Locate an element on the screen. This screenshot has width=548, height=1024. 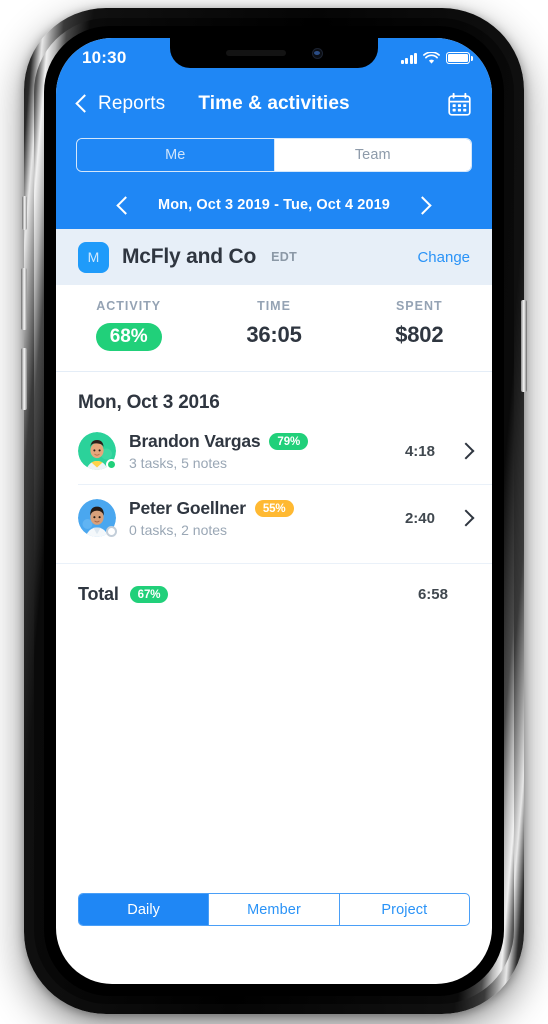
wifi-icon is located at coordinates (431, 57).